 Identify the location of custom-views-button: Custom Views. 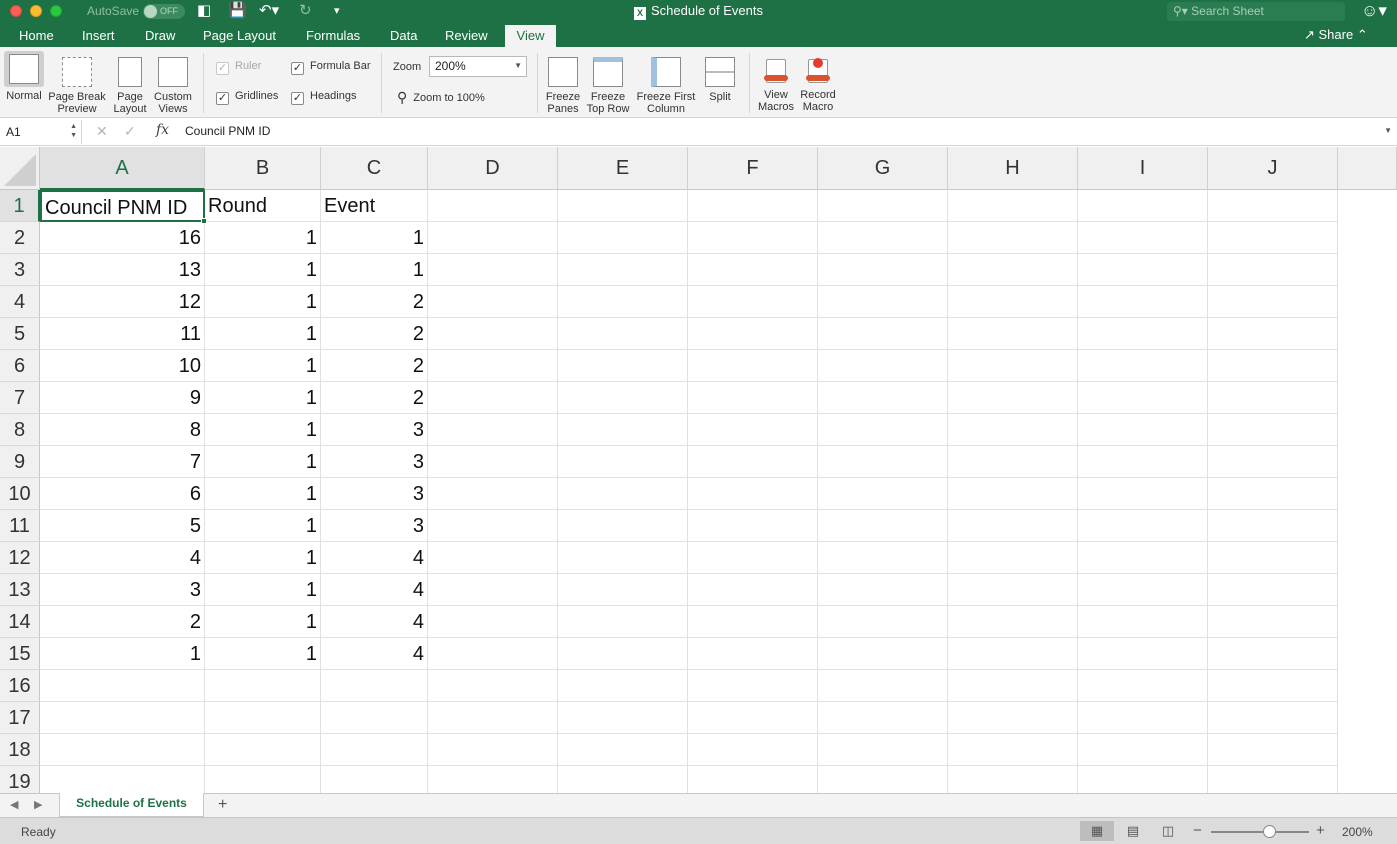
(173, 83).